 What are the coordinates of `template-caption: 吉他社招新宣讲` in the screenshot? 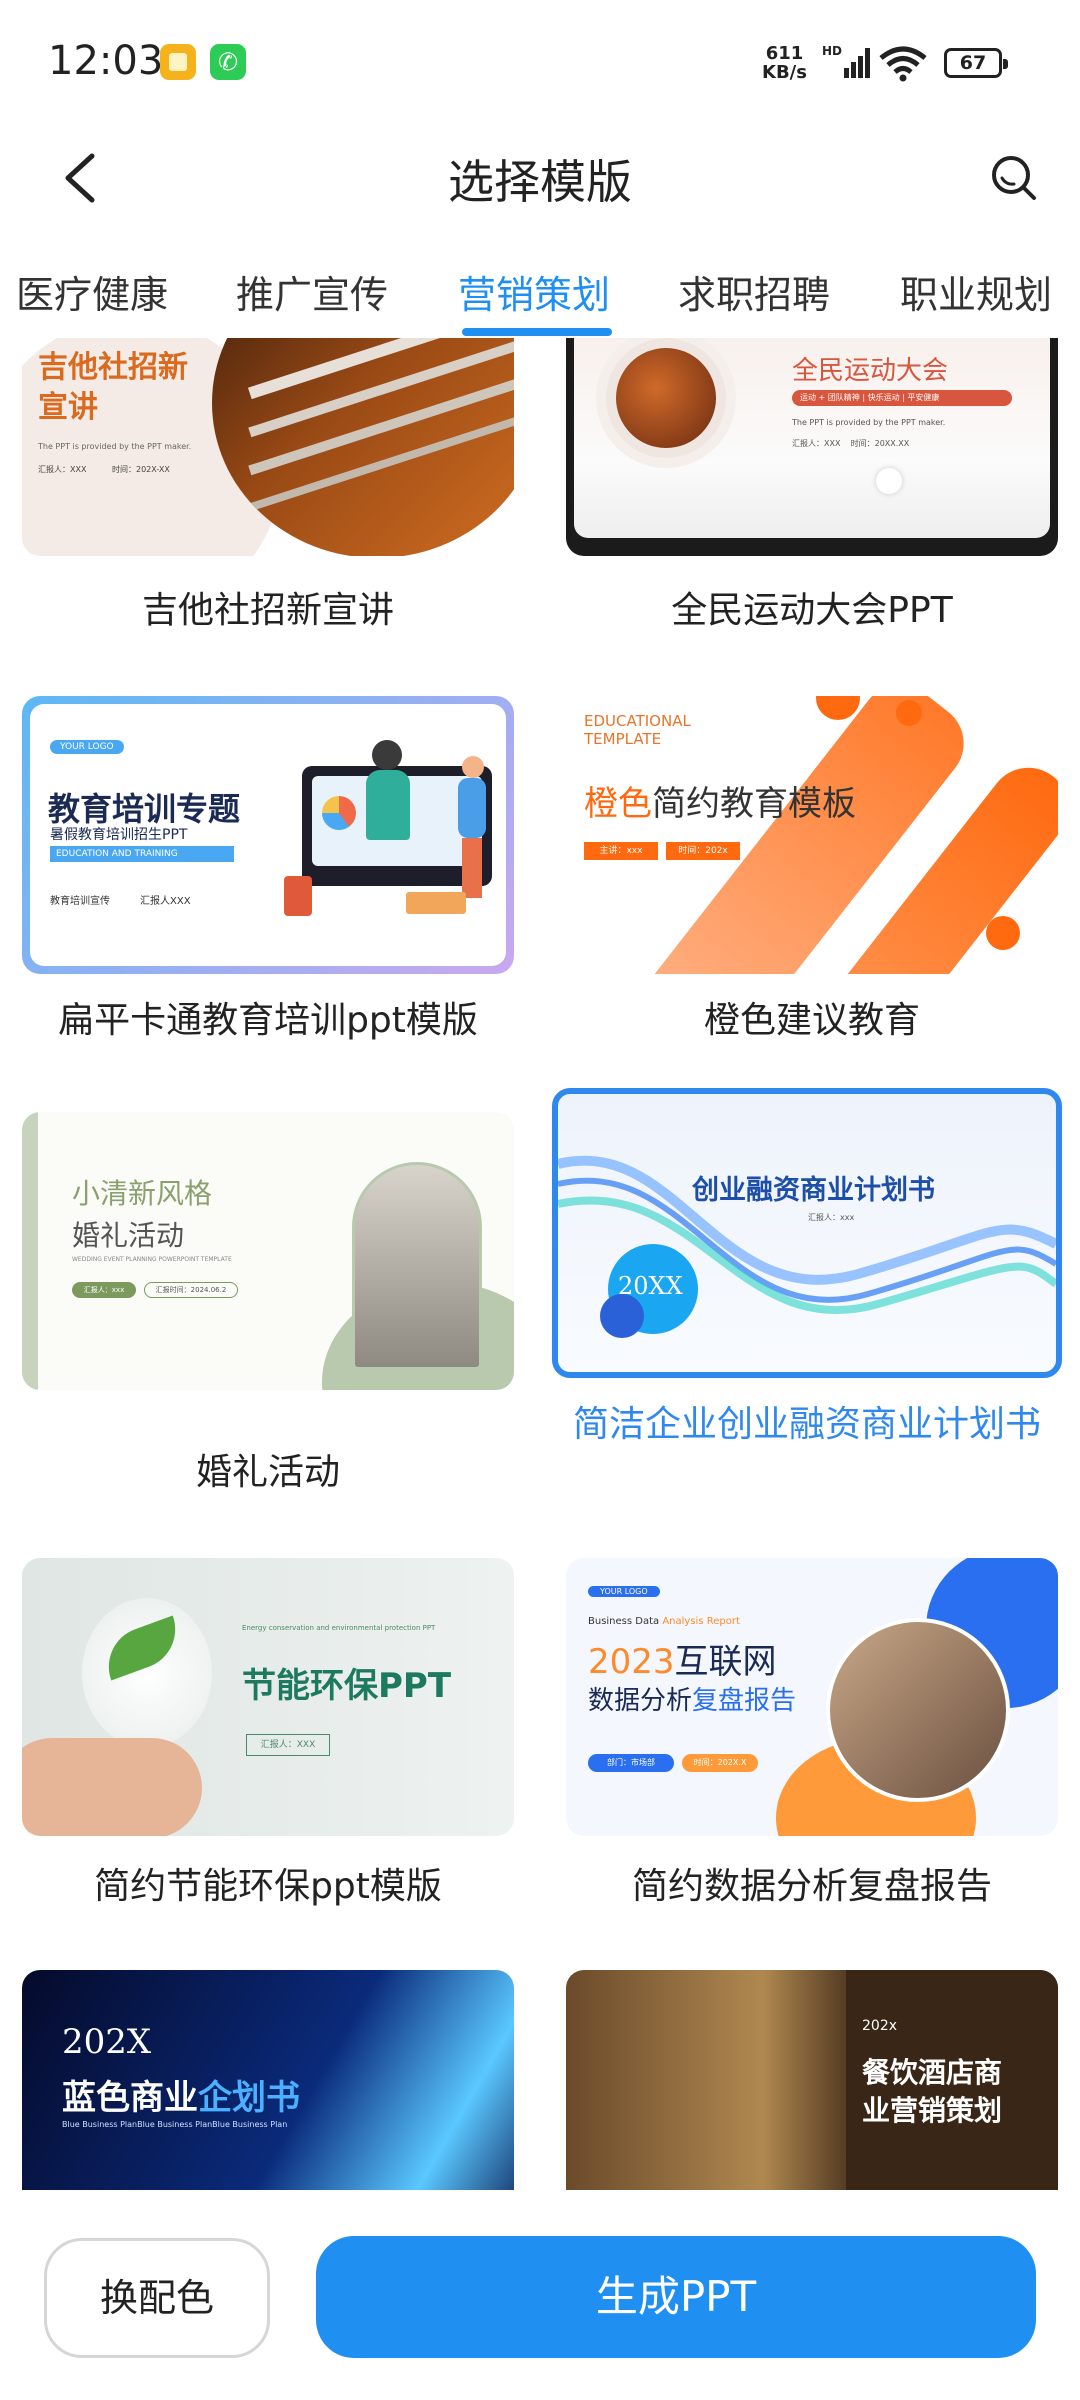 It's located at (267, 610).